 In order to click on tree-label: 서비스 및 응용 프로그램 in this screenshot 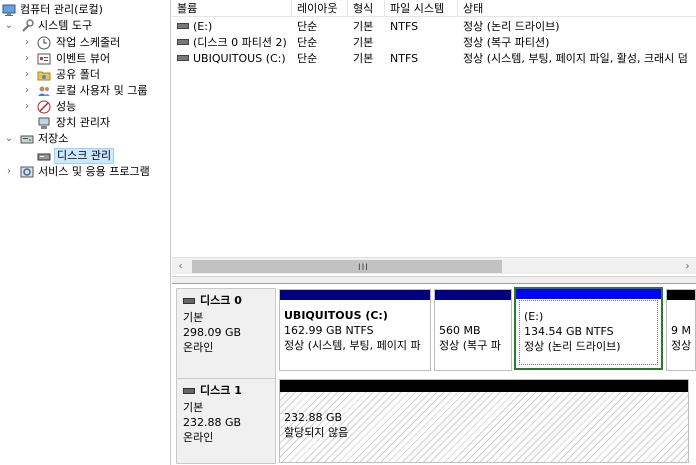, I will do `click(94, 171)`.